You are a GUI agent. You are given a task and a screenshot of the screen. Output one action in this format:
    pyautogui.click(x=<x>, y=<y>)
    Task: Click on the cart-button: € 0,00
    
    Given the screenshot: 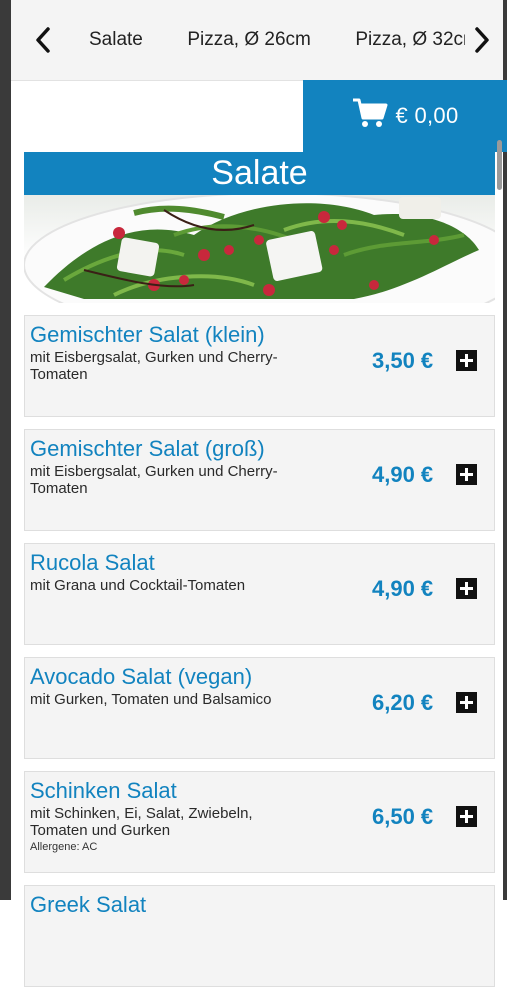 What is the action you would take?
    pyautogui.click(x=405, y=116)
    